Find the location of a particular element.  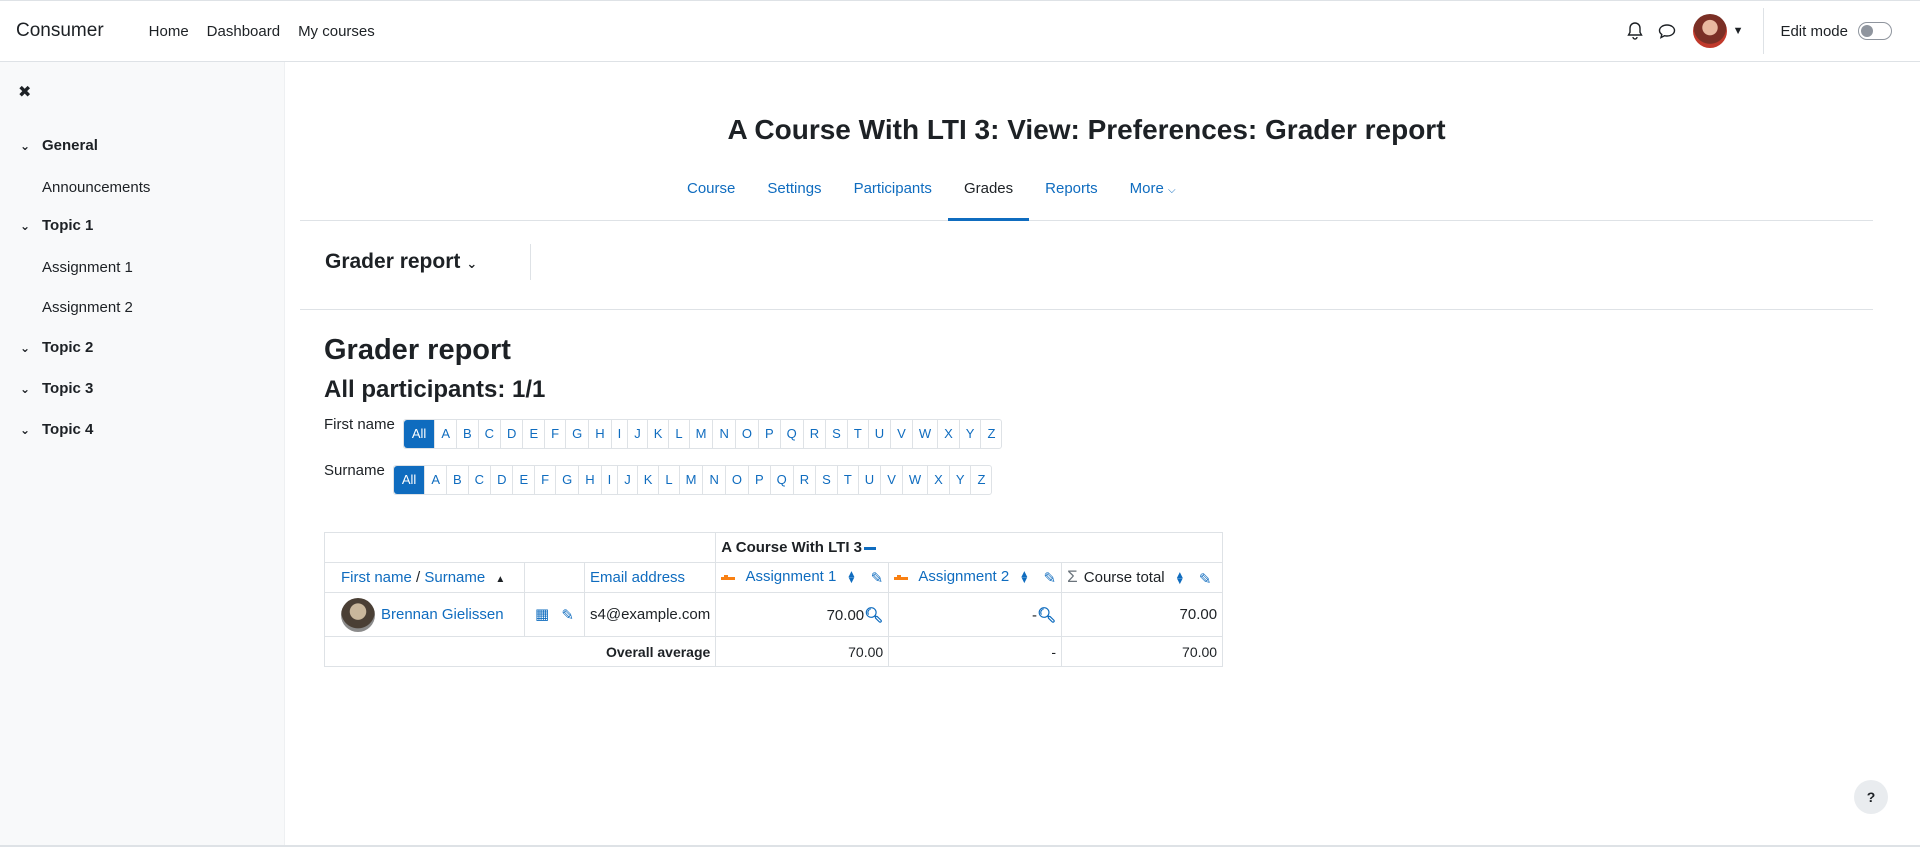

tab-course: Course is located at coordinates (711, 194).